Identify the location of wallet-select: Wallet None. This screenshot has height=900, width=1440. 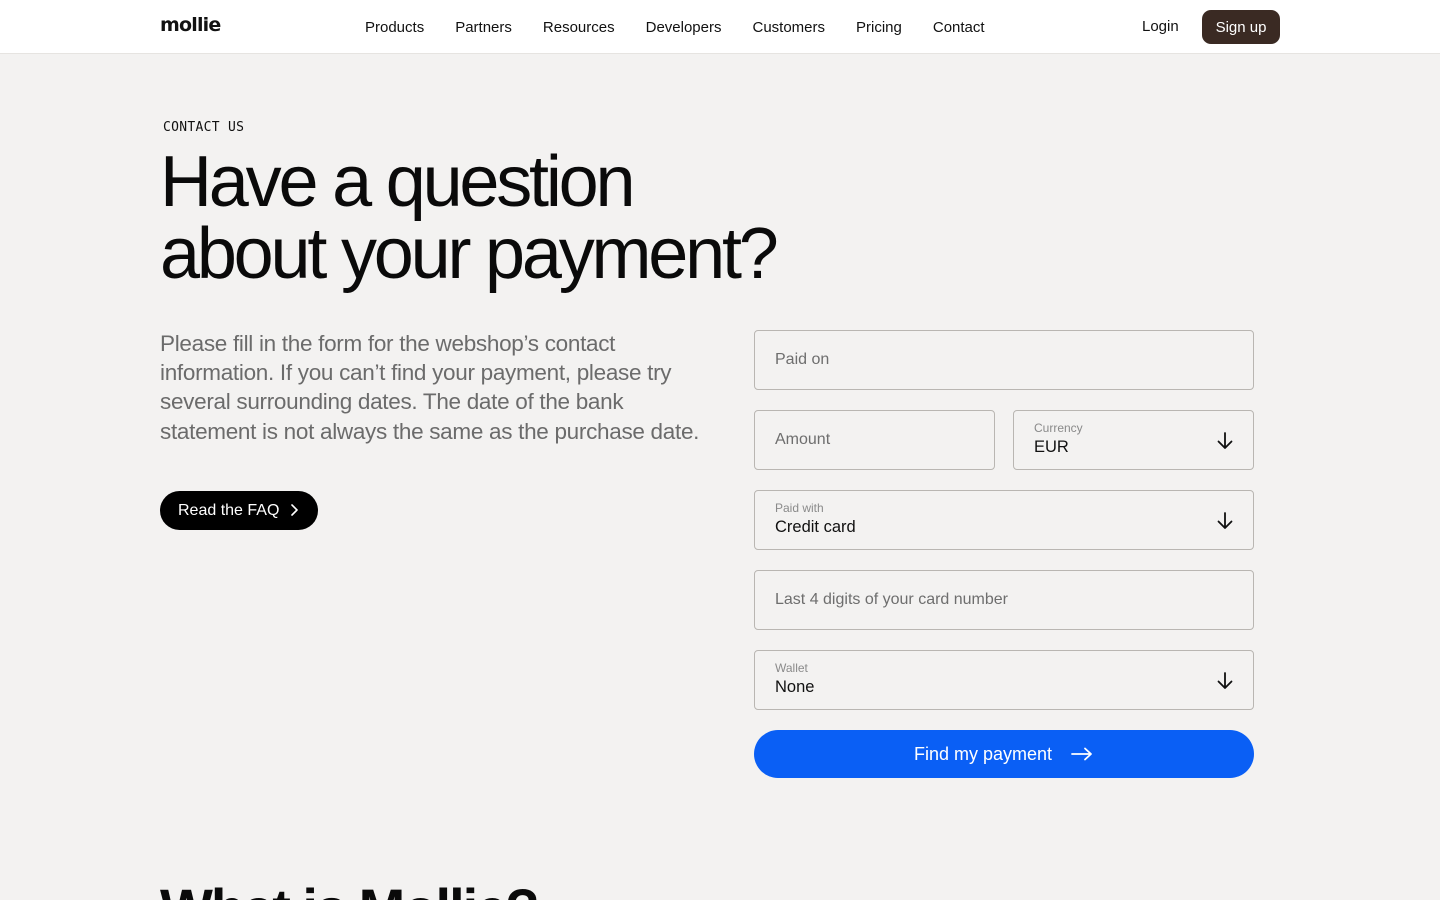
(1004, 680).